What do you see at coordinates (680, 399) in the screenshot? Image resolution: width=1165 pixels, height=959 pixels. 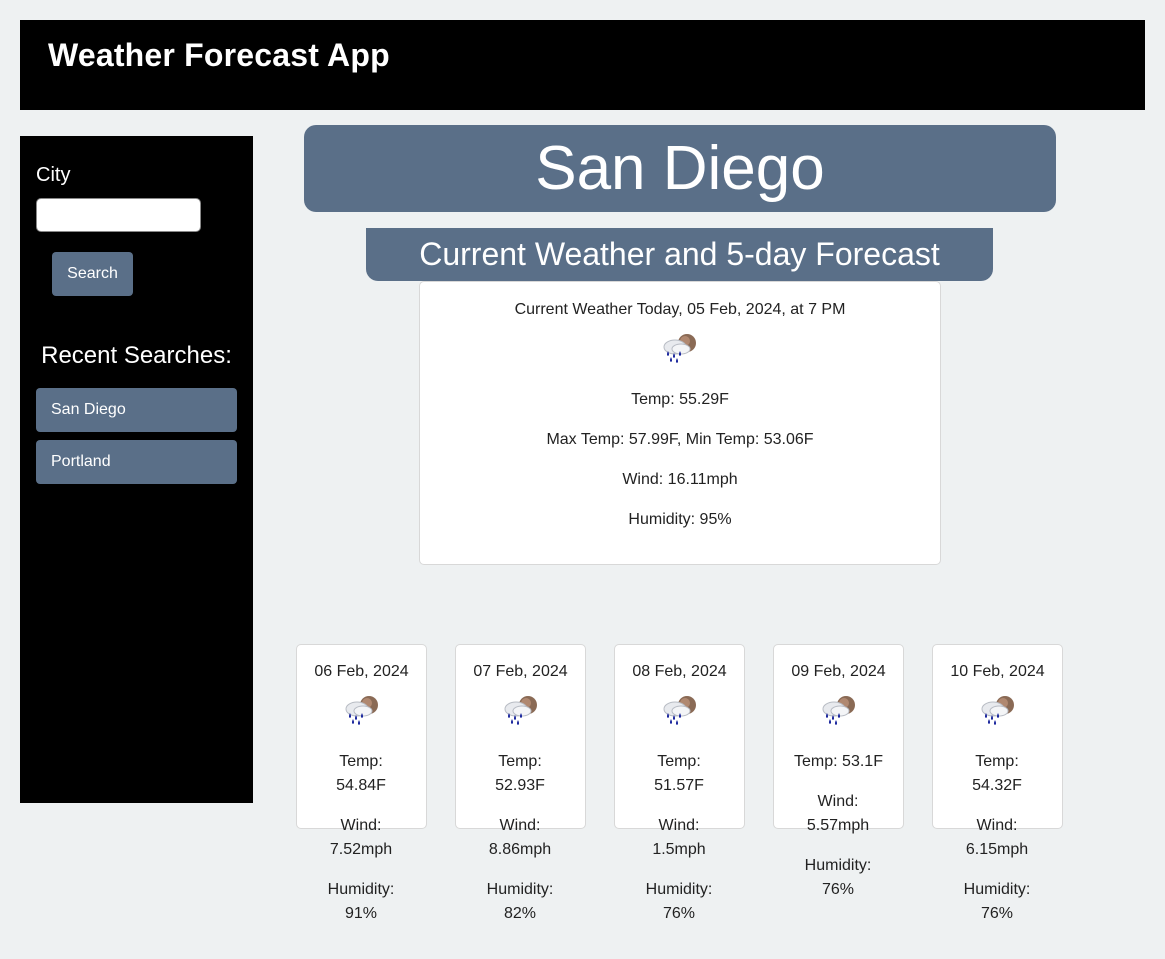 I see `current-temp: Temp: 55.29F` at bounding box center [680, 399].